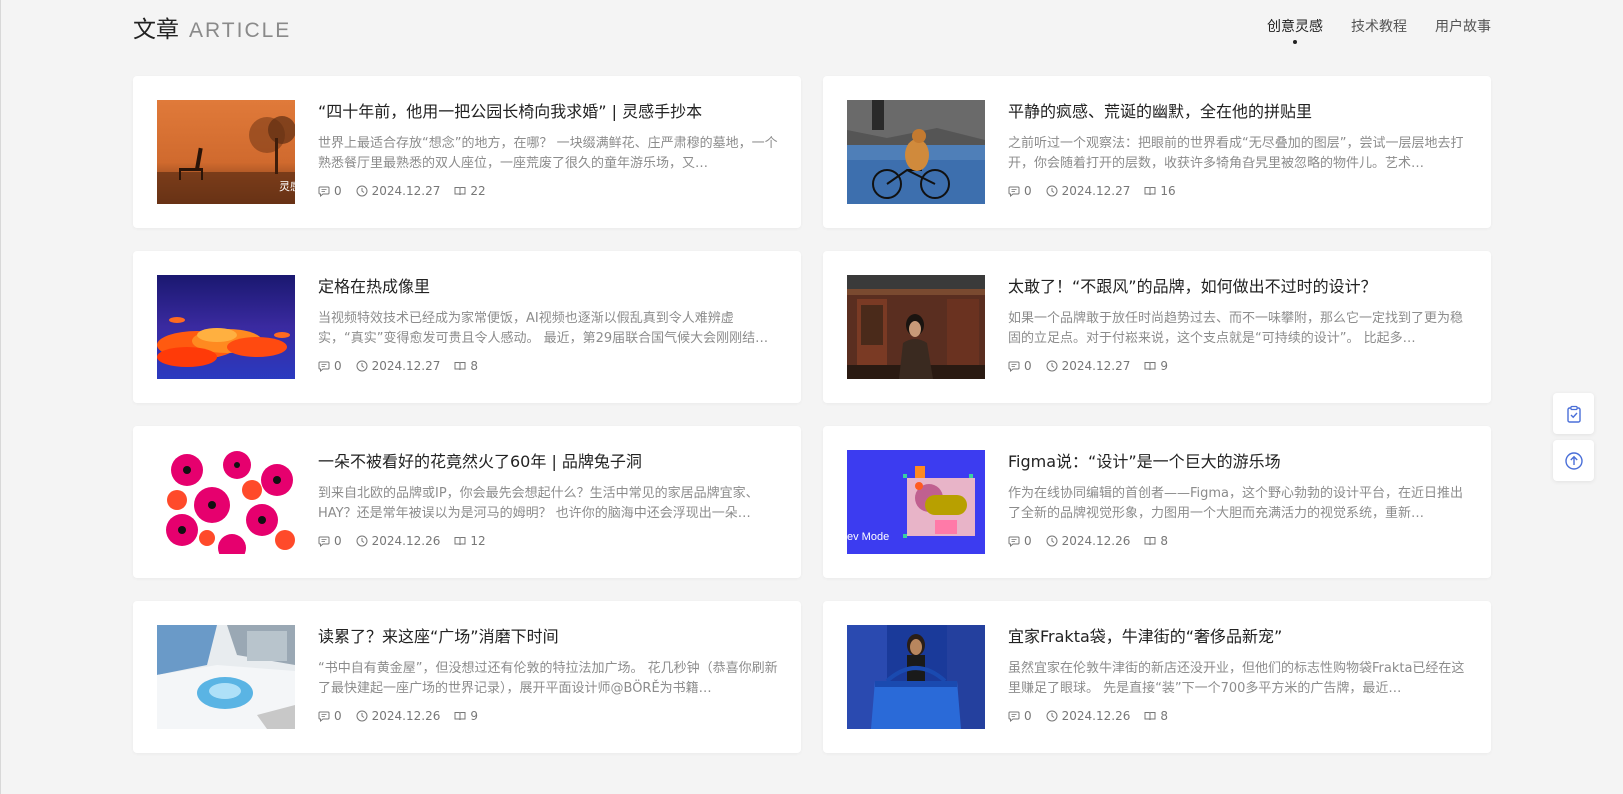 The height and width of the screenshot is (794, 1623). Describe the element at coordinates (470, 541) in the screenshot. I see `read-count: 12` at that location.